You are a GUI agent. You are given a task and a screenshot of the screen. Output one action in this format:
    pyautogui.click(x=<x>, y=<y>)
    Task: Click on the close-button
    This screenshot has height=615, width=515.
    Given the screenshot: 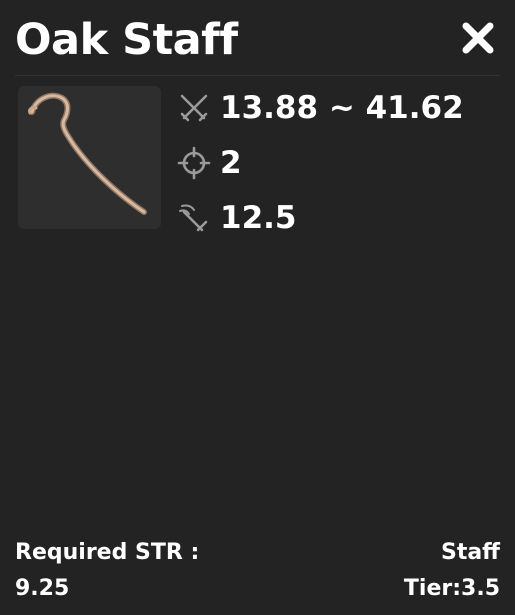 What is the action you would take?
    pyautogui.click(x=478, y=38)
    